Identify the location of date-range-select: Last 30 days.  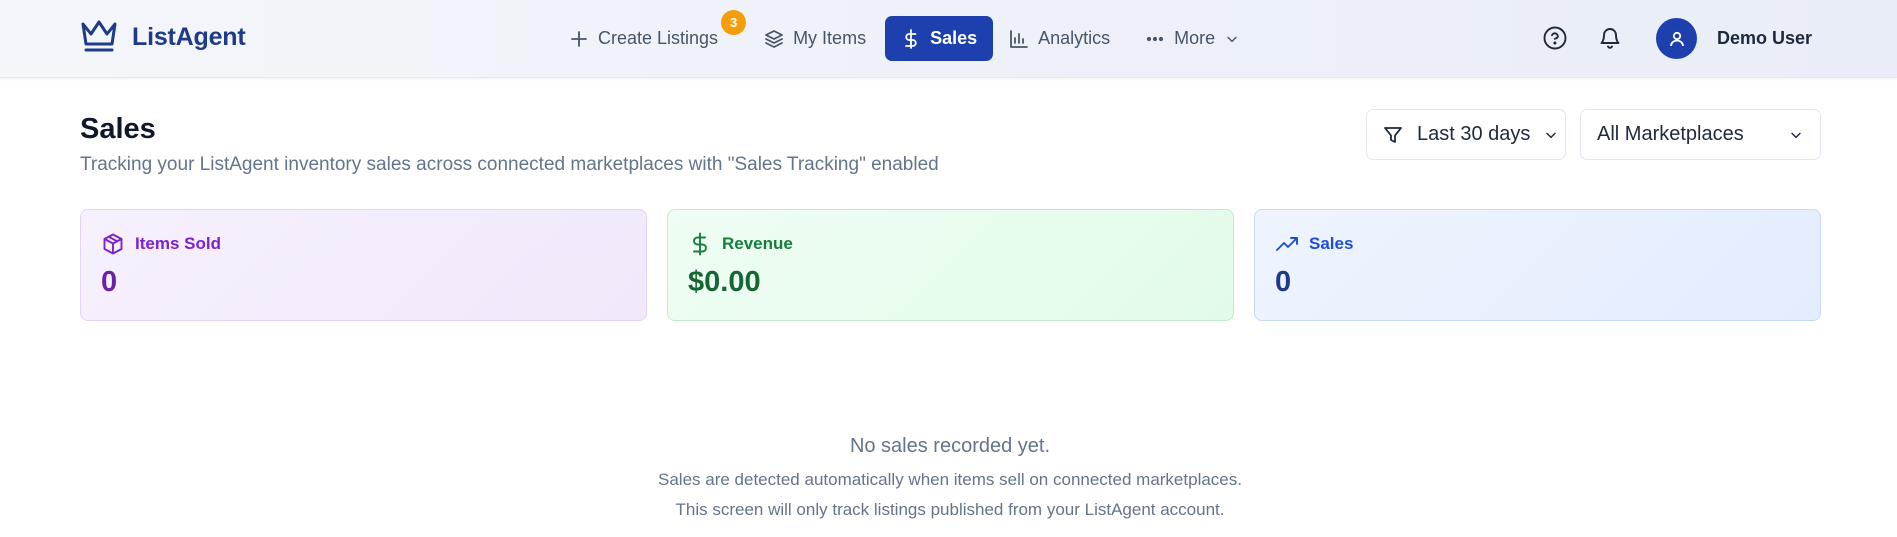
(1466, 134).